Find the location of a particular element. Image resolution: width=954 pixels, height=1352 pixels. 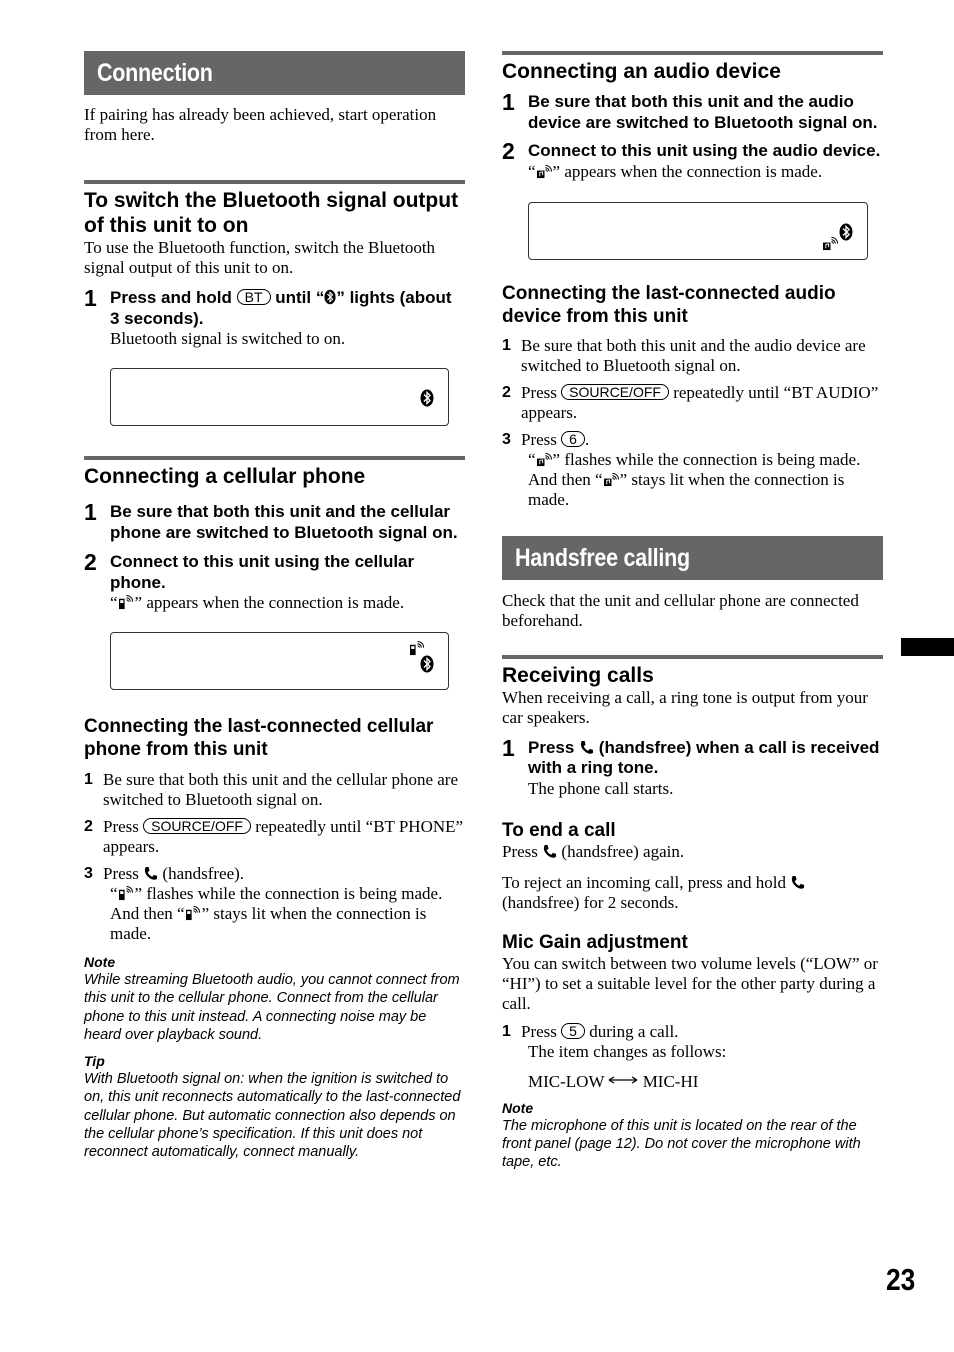

display-audio-connected is located at coordinates (698, 230).